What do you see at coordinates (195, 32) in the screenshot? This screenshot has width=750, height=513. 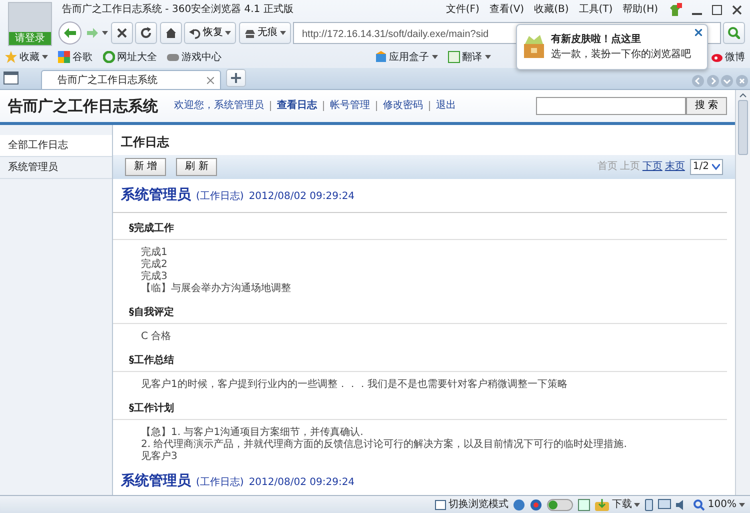 I see `undo-icon` at bounding box center [195, 32].